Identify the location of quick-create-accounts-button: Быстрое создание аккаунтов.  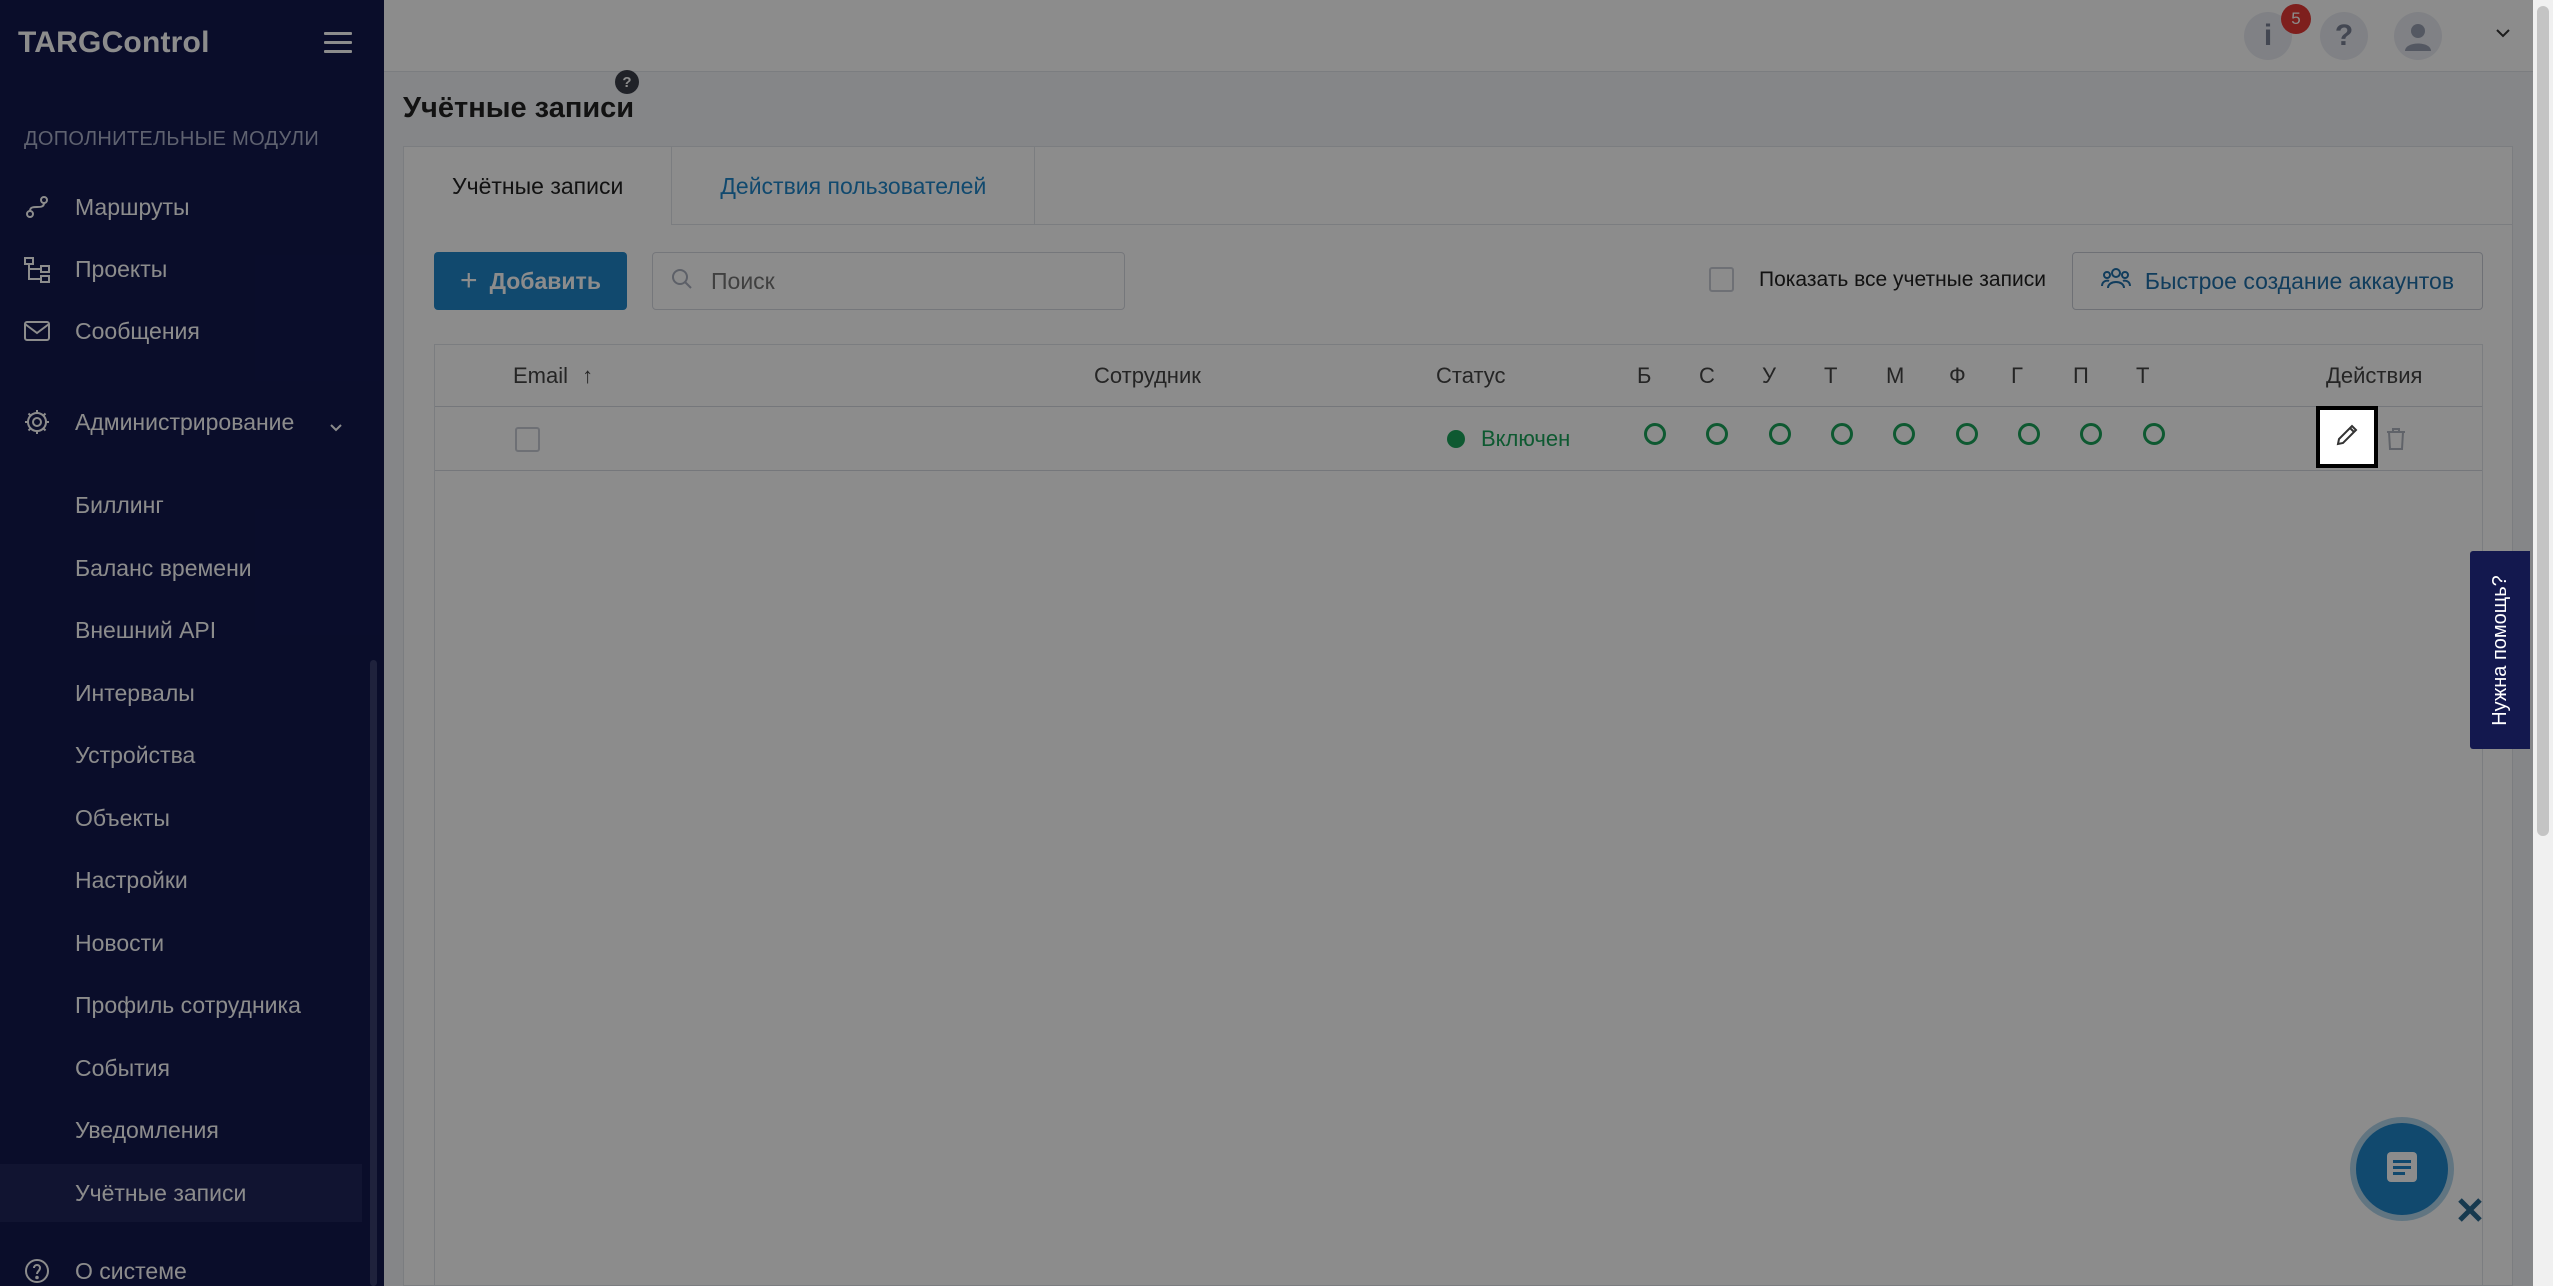
(2277, 281).